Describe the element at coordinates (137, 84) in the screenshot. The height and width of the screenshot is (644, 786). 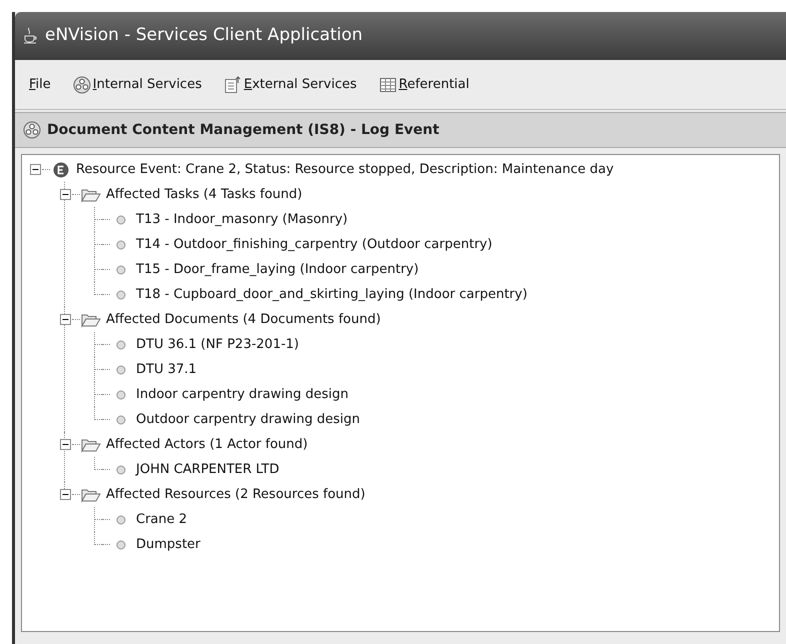
I see `menu-item: Internal Services` at that location.